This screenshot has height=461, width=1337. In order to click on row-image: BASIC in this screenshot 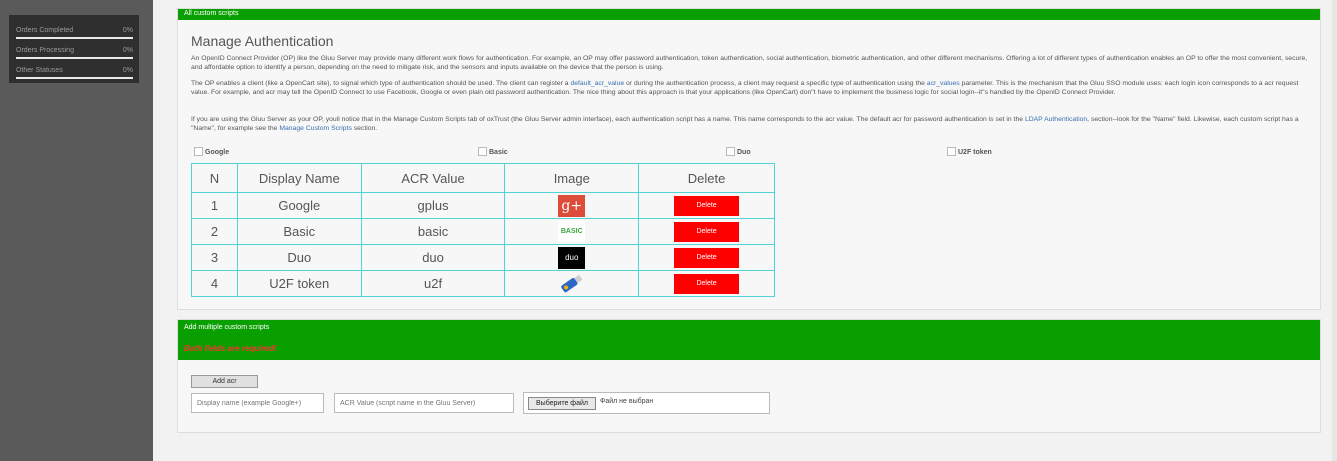, I will do `click(572, 231)`.